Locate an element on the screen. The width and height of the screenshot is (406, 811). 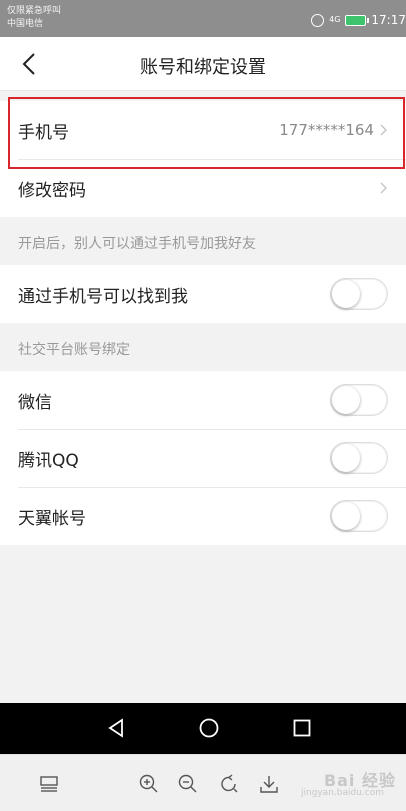
carrier-name: 中国电信 is located at coordinates (25, 24).